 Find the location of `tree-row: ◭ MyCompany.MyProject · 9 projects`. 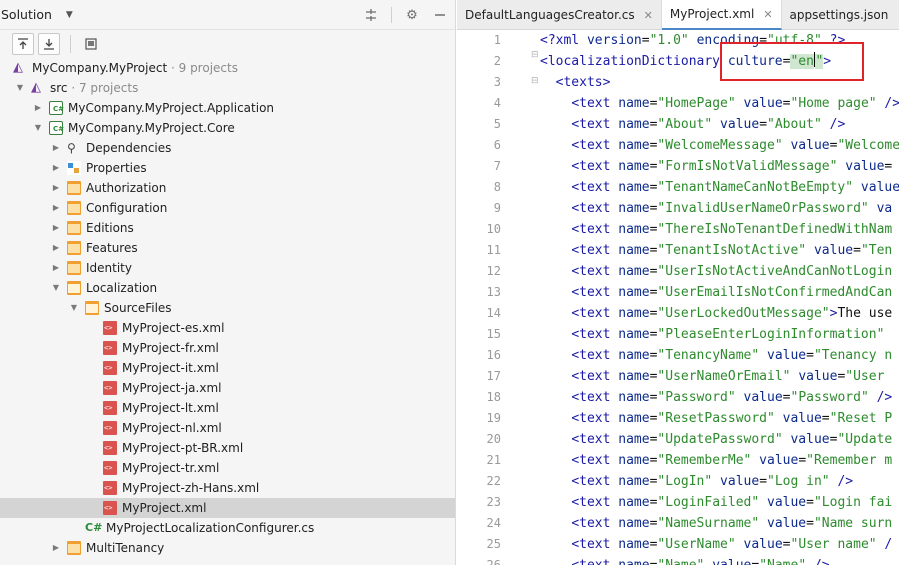

tree-row: ◭ MyCompany.MyProject · 9 projects is located at coordinates (227, 68).